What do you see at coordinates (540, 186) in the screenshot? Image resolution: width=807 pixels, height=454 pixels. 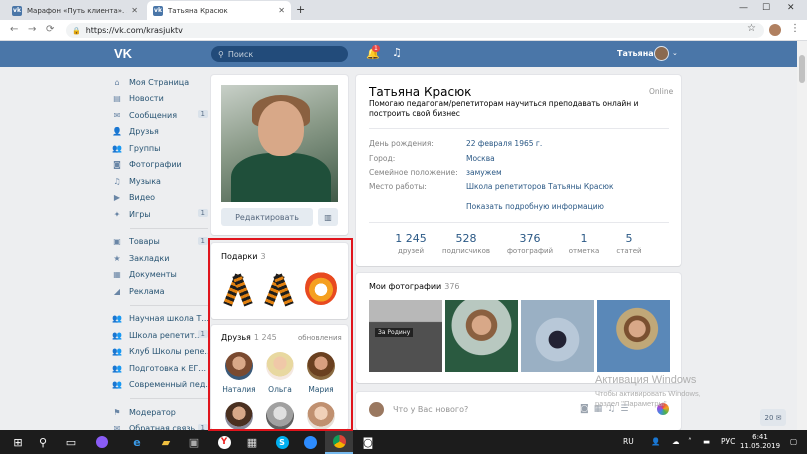 I see `field-workplace: Школа репетиторов Татьяны Красюк` at bounding box center [540, 186].